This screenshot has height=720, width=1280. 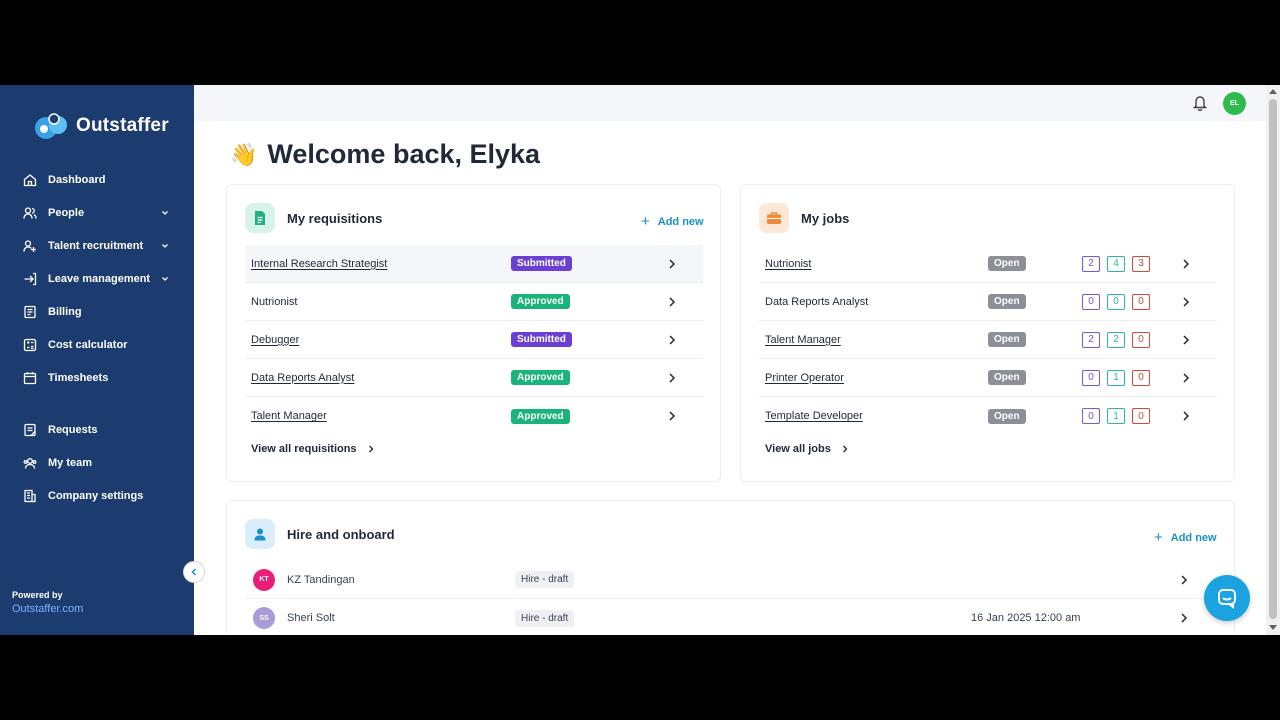 What do you see at coordinates (474, 302) in the screenshot?
I see `list-item: Nutrionist Approved` at bounding box center [474, 302].